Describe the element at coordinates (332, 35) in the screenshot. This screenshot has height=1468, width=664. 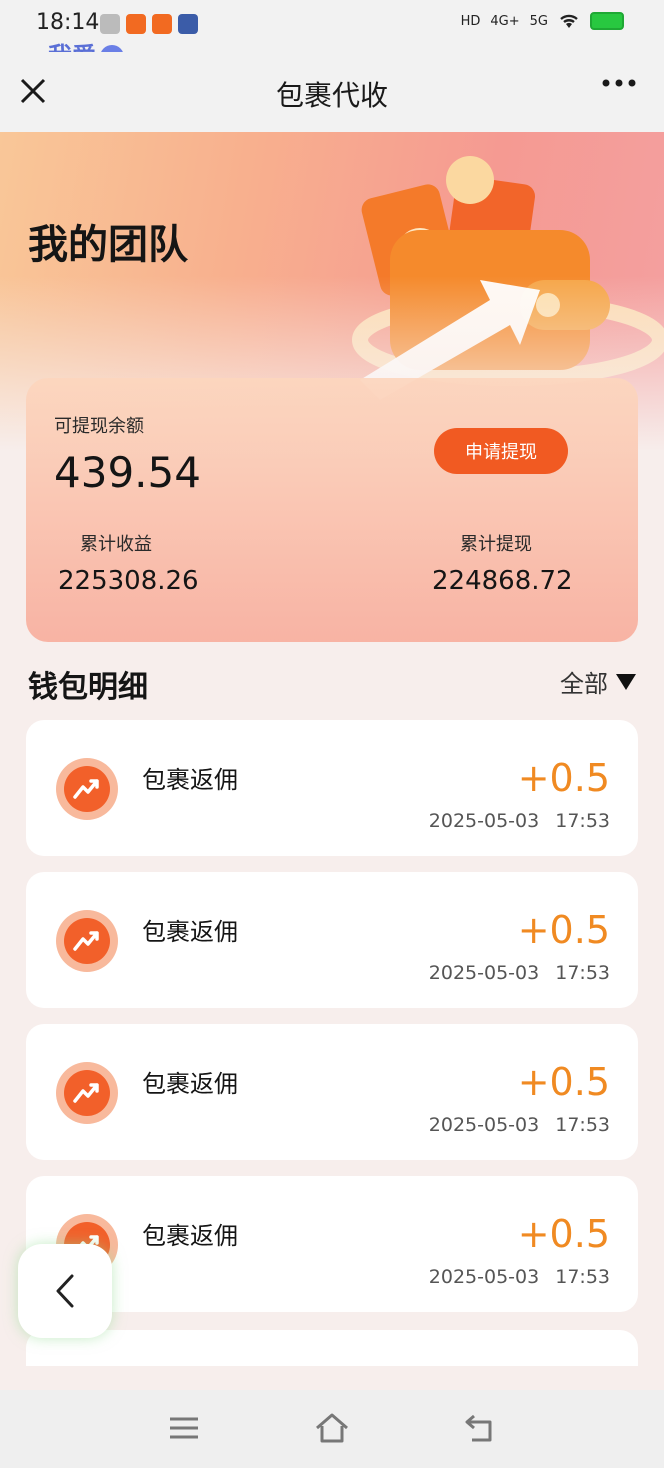
I see `status-bar: 18:14 HD 4G+ 5G 我爱` at that location.